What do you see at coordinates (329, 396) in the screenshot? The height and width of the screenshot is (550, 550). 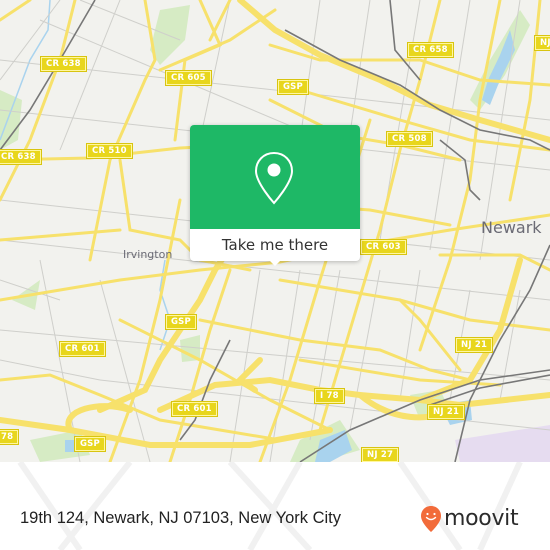 I see `route-shield-i78: I 78` at bounding box center [329, 396].